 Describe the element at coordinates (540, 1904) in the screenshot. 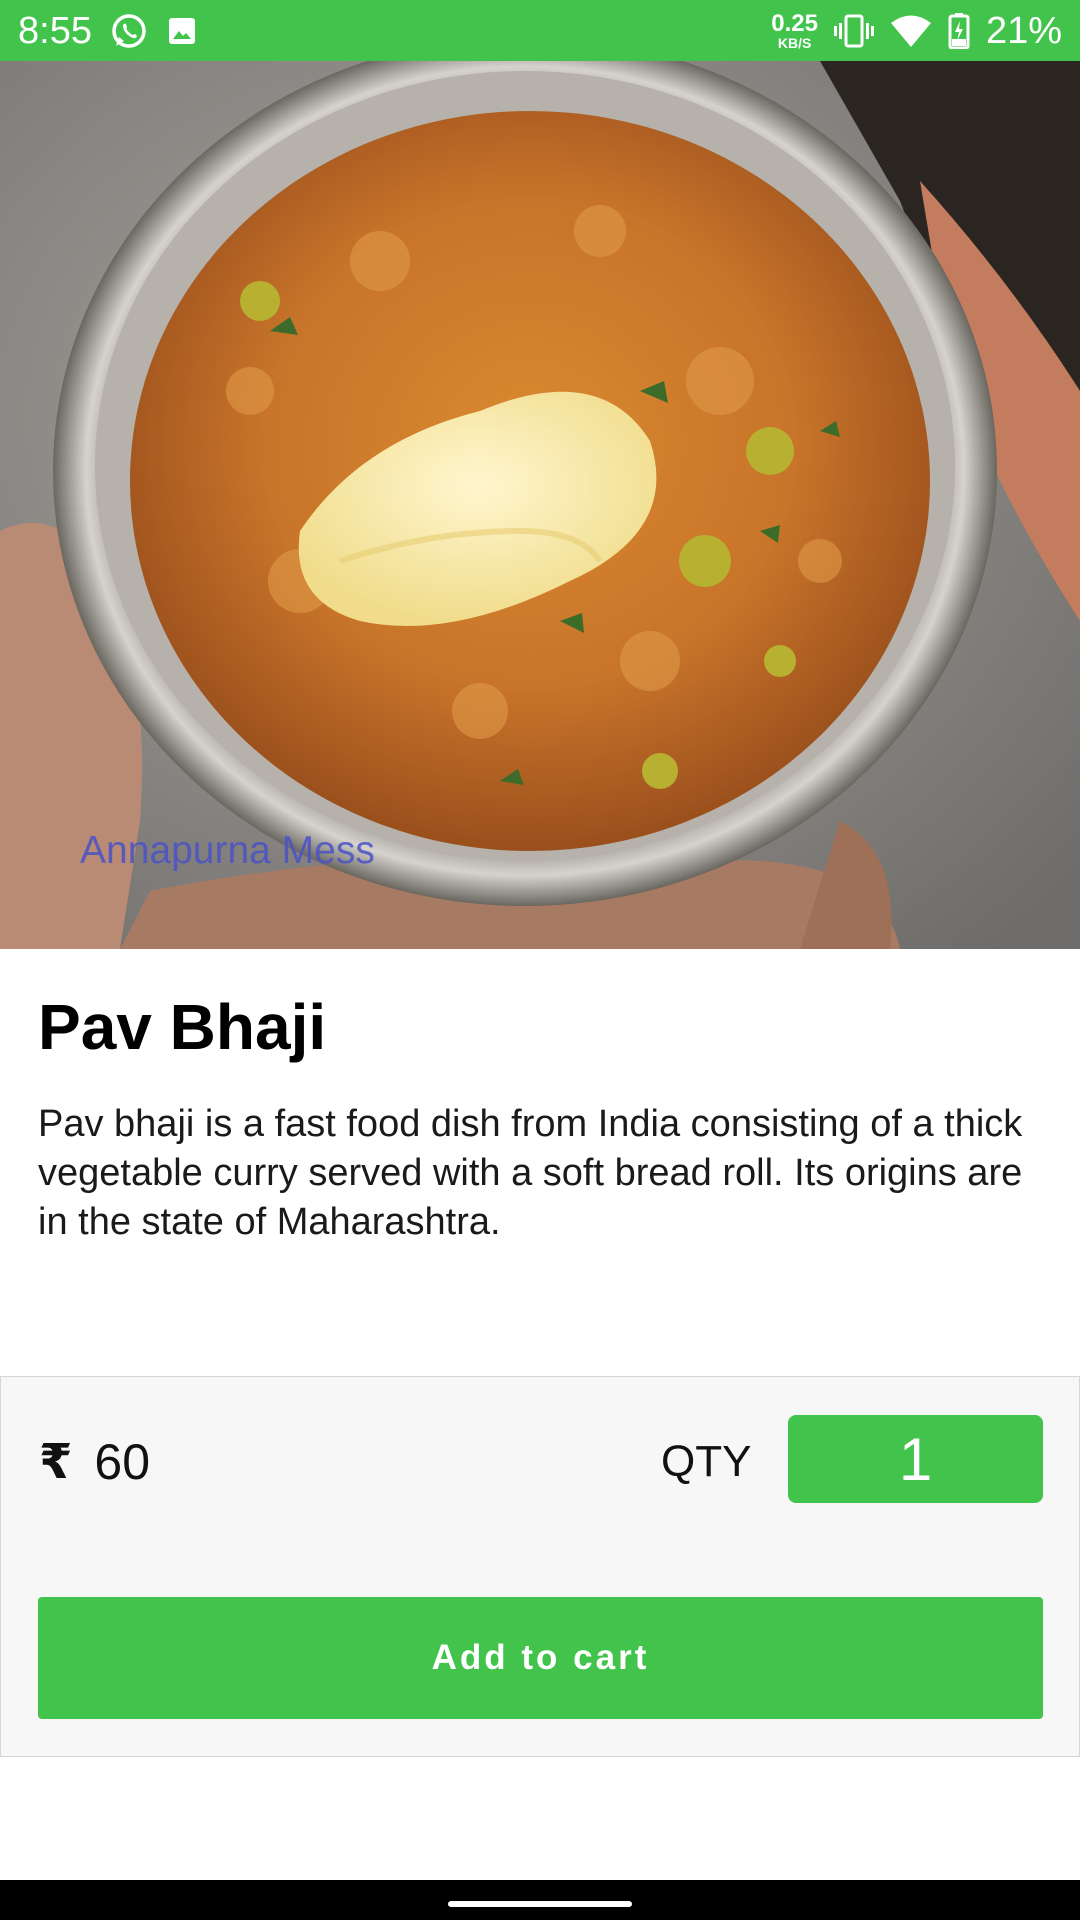

I see `home-gesture-handle` at that location.